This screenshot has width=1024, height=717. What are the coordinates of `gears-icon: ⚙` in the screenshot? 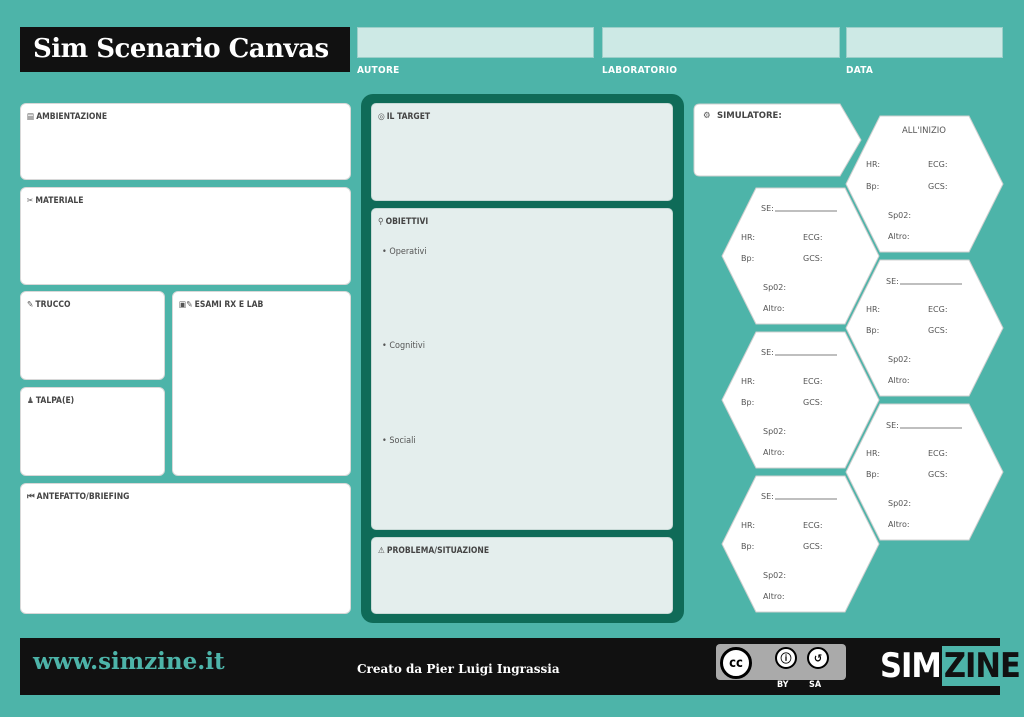 It's located at (707, 116).